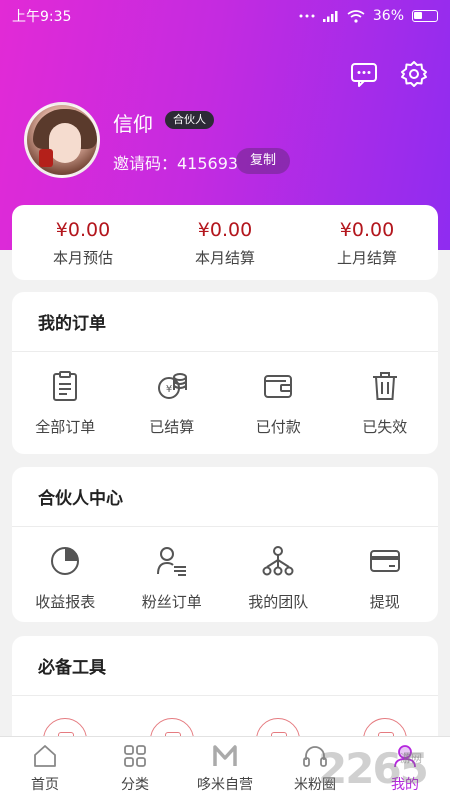 This screenshot has width=450, height=800. Describe the element at coordinates (65, 602) in the screenshot. I see `partner-label: 收益报表` at that location.